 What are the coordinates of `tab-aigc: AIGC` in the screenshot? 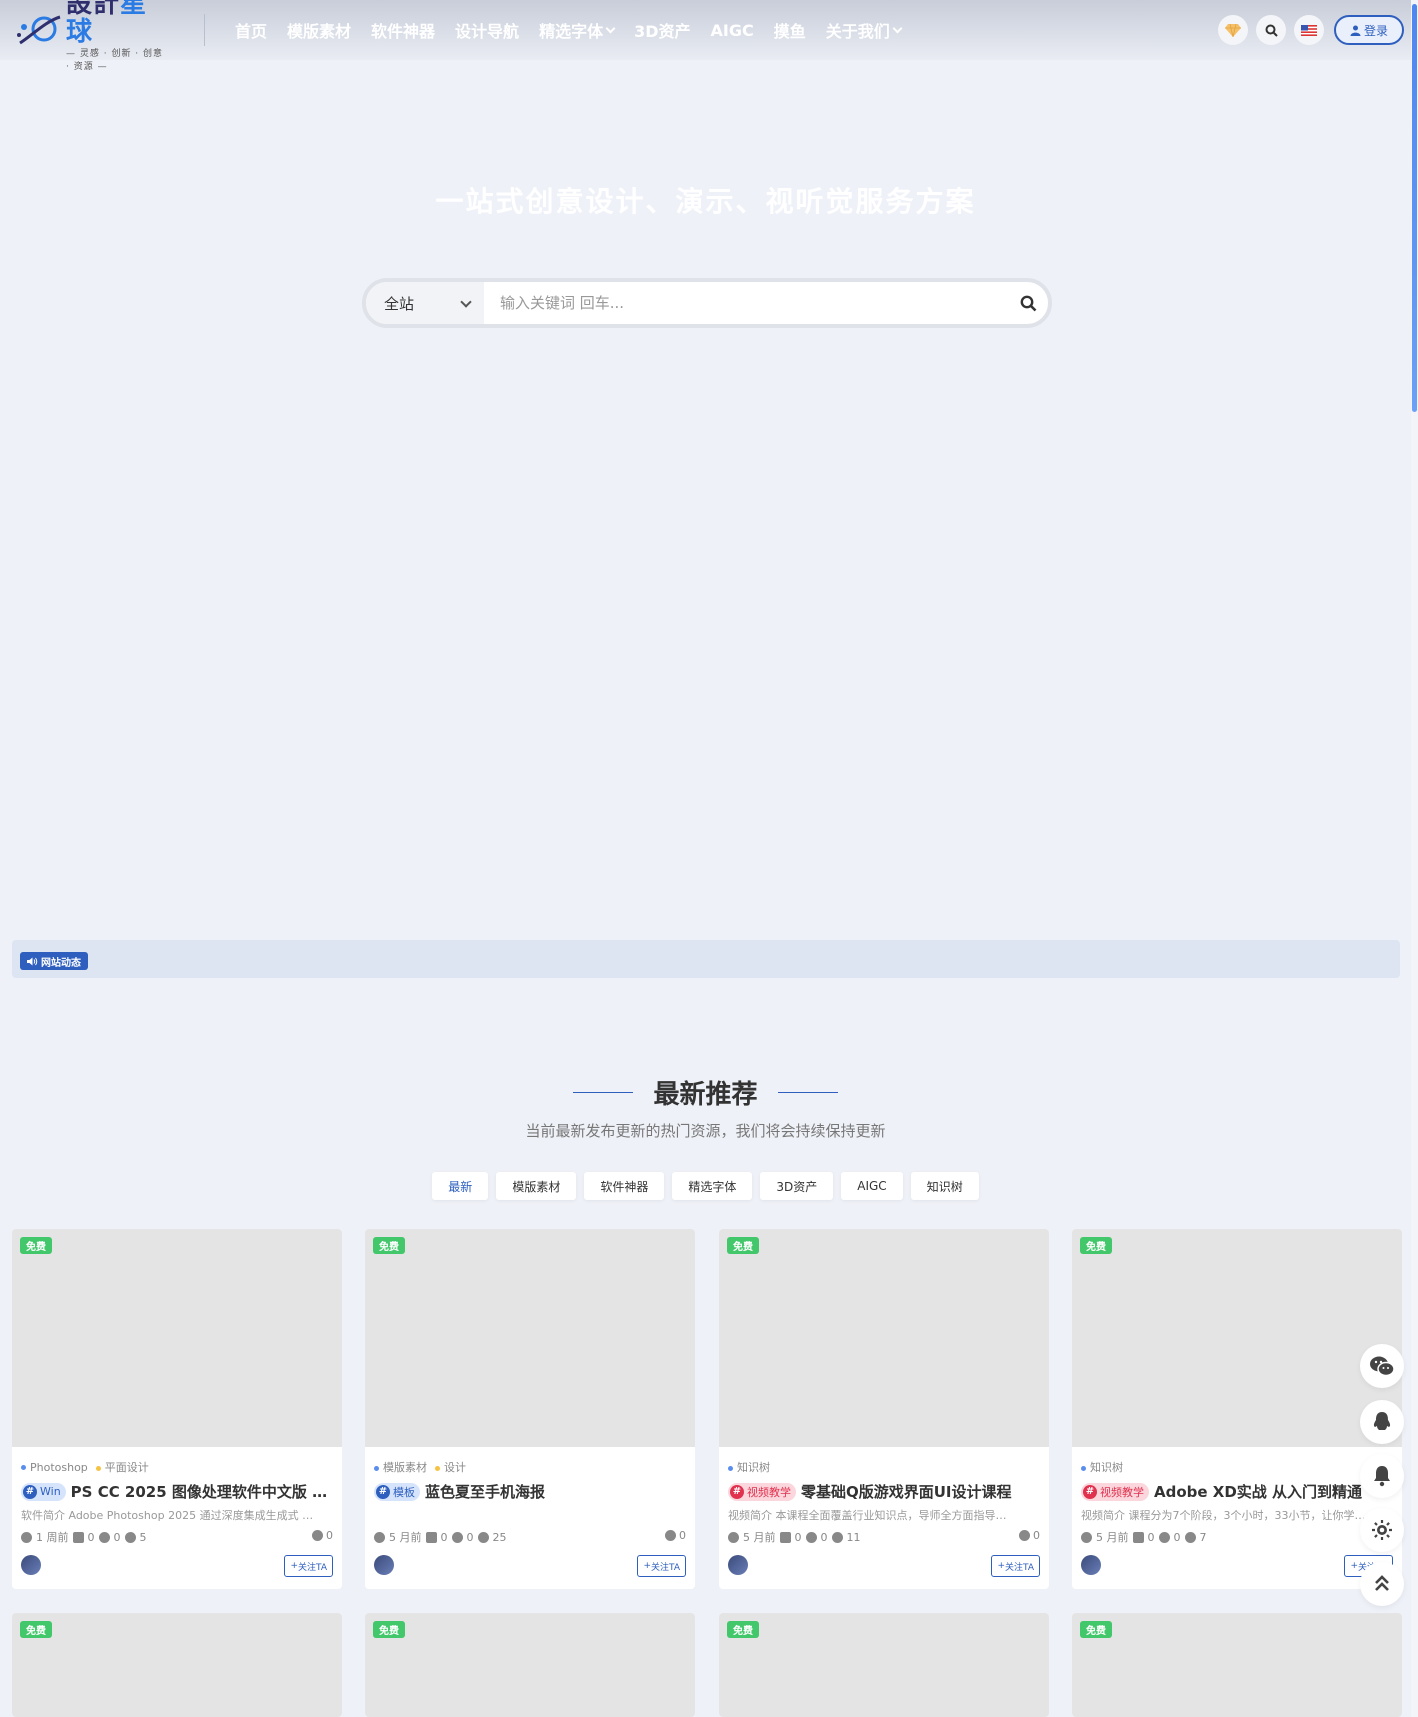 It's located at (872, 1186).